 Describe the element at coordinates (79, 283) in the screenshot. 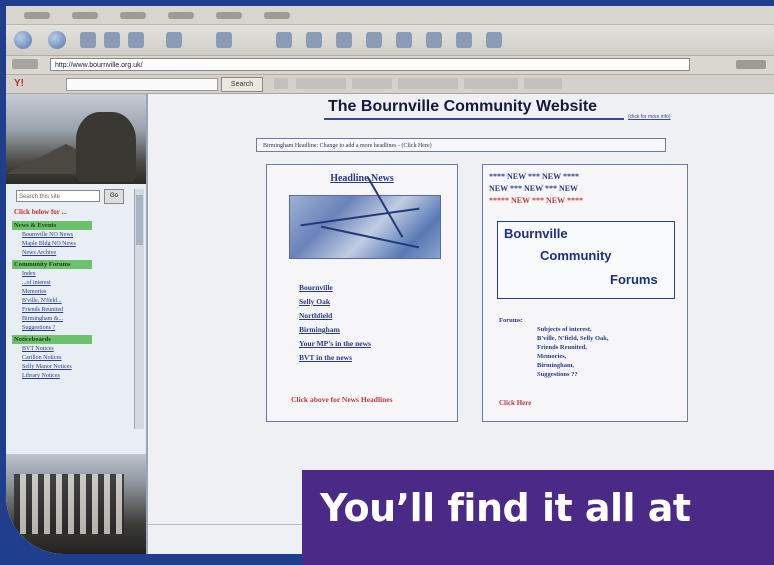

I see `sidebar-item: ...of interest` at that location.